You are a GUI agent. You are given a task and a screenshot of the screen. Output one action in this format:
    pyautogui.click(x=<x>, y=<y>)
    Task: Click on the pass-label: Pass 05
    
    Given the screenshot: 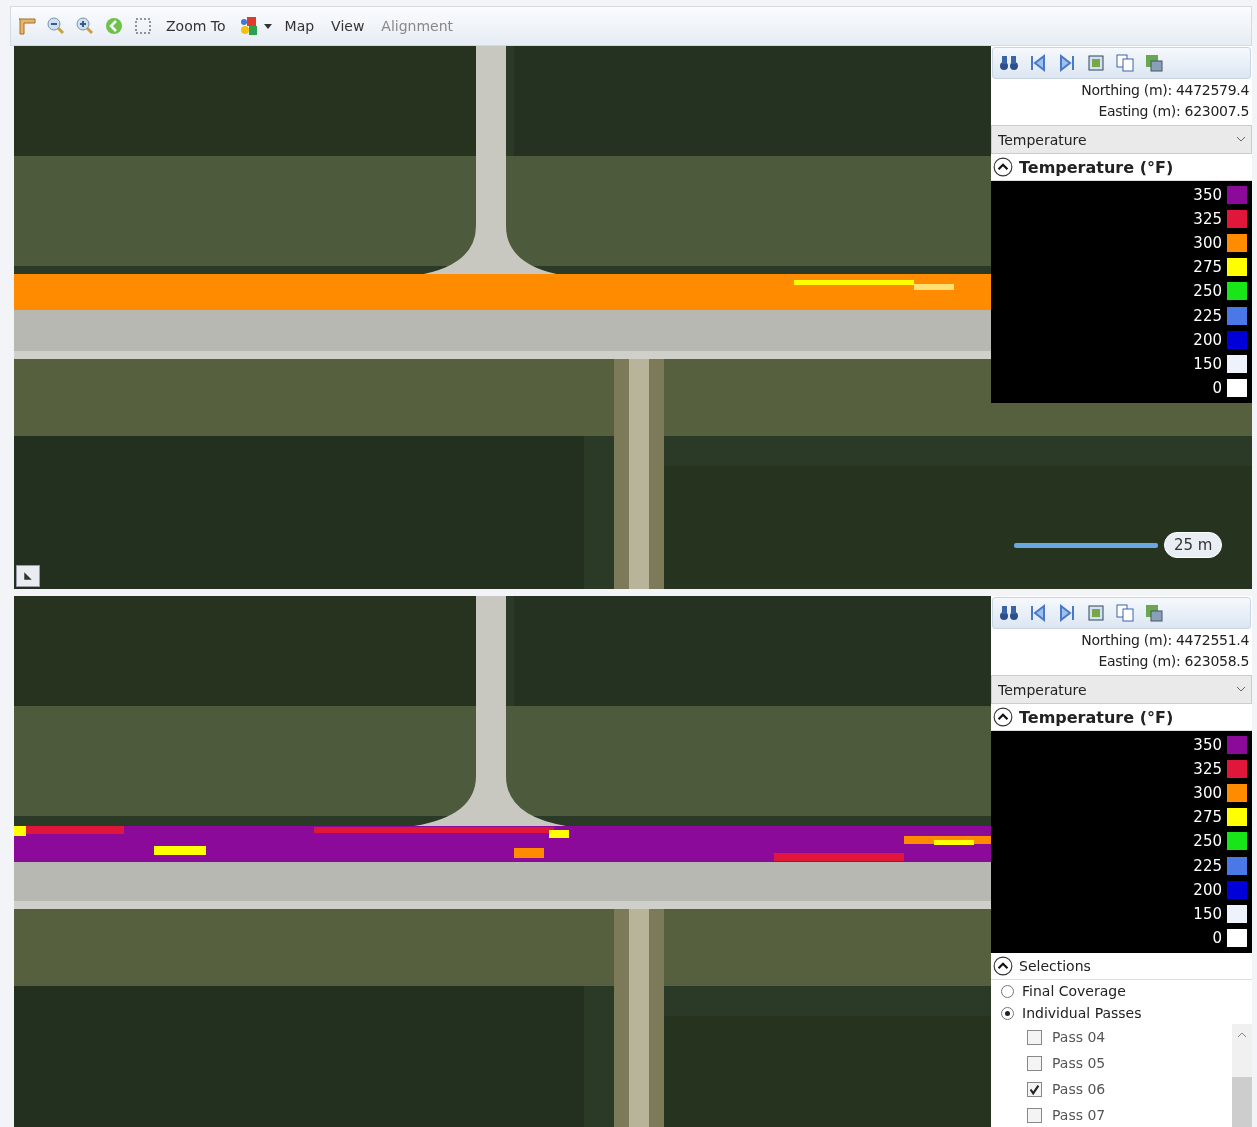 What is the action you would take?
    pyautogui.click(x=1079, y=1063)
    